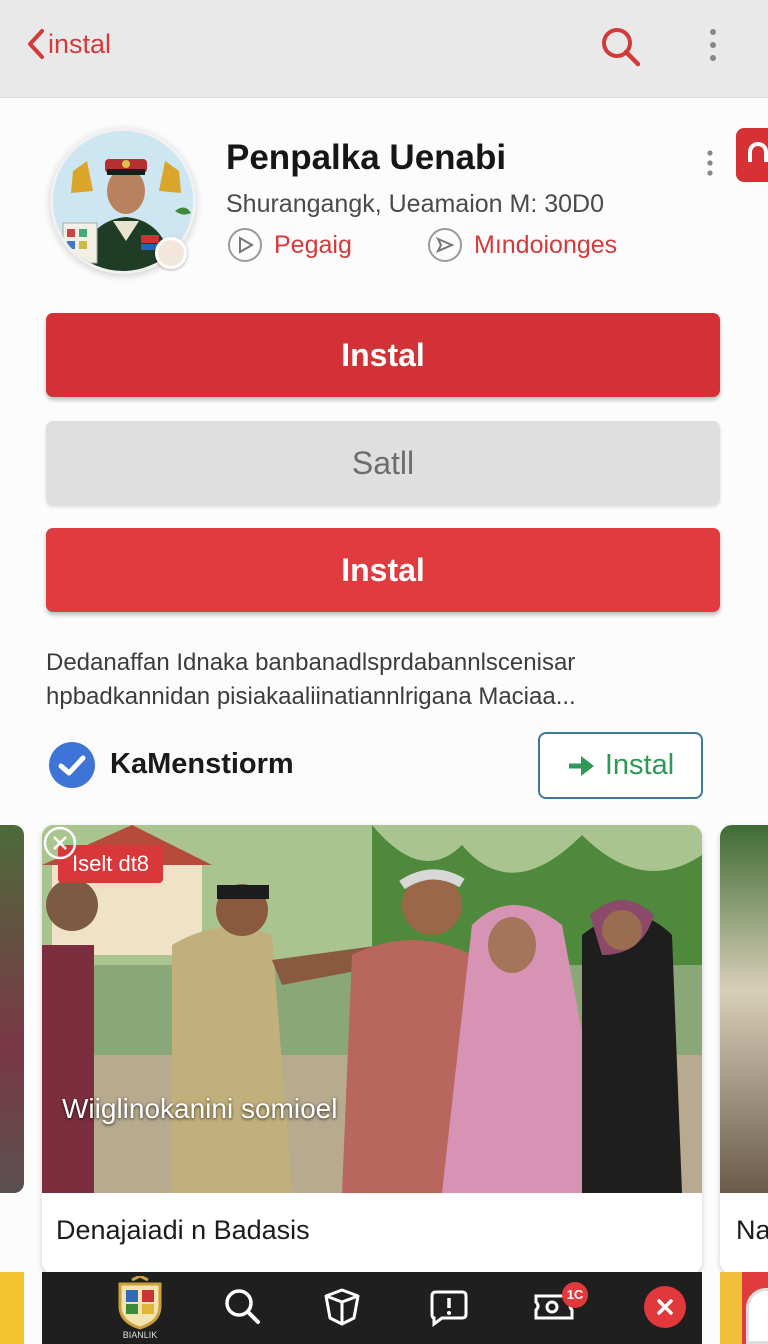 The width and height of the screenshot is (768, 1344). What do you see at coordinates (383, 463) in the screenshot?
I see `secondary-button: Satll` at bounding box center [383, 463].